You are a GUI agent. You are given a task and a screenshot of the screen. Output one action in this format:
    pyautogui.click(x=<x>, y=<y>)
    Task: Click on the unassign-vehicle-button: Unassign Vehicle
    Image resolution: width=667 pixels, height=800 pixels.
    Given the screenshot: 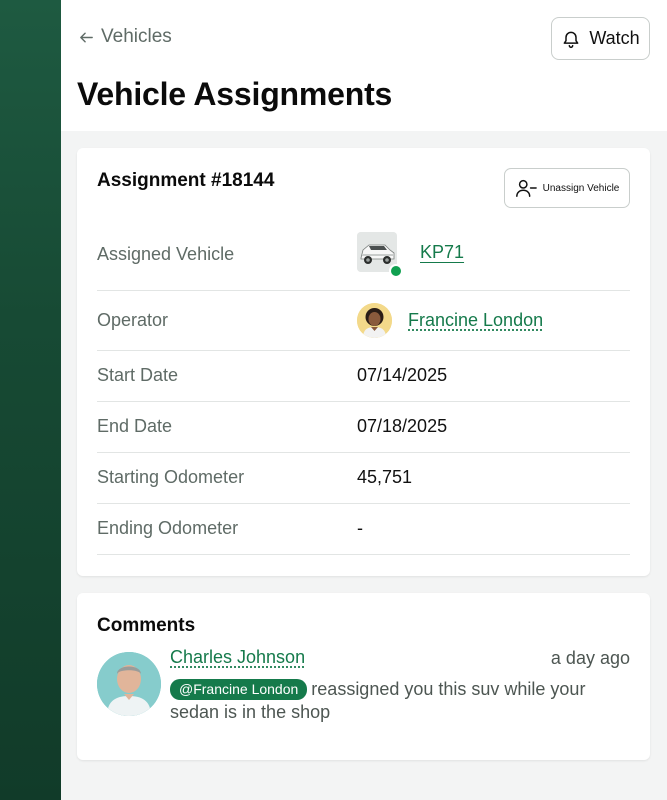 What is the action you would take?
    pyautogui.click(x=567, y=188)
    